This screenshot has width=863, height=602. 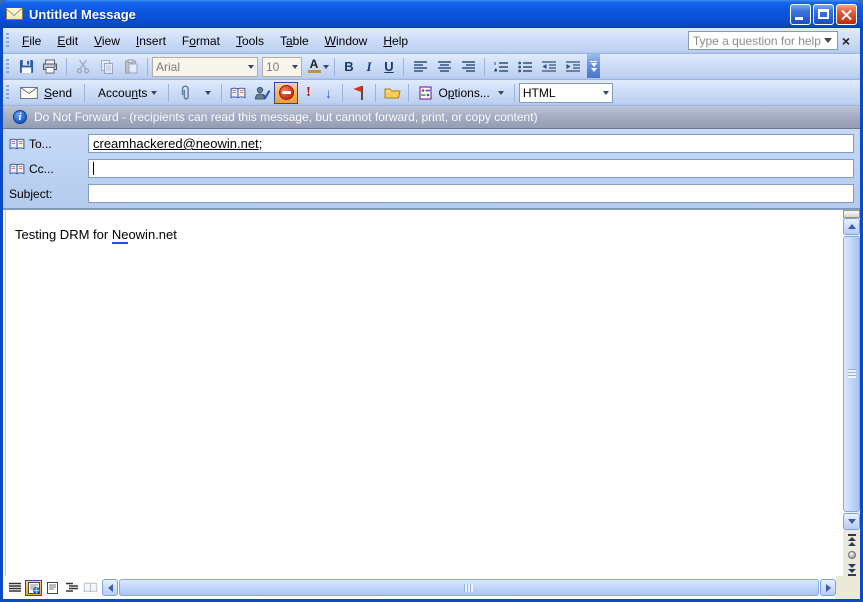 I want to click on next-page-button, so click(x=851, y=570).